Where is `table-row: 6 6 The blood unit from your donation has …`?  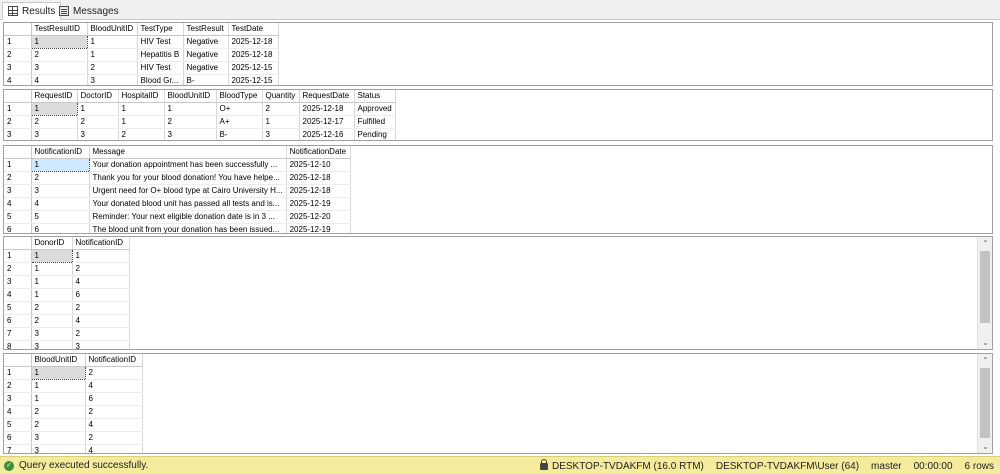
table-row: 6 6 The blood unit from your donation has … is located at coordinates (177, 228).